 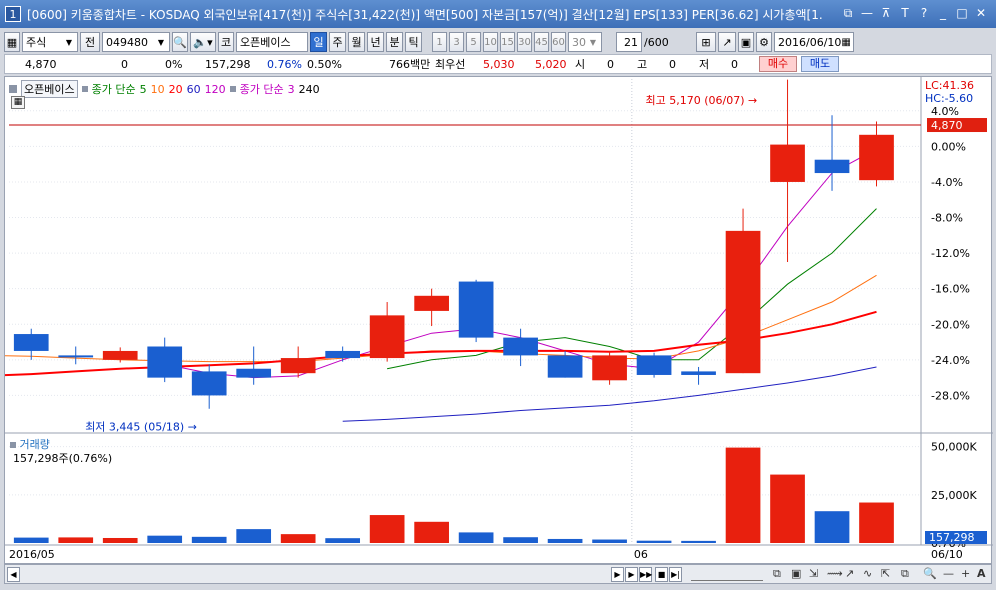 I want to click on high-annotation: 최고 5,170 (06/07) →, so click(x=702, y=100).